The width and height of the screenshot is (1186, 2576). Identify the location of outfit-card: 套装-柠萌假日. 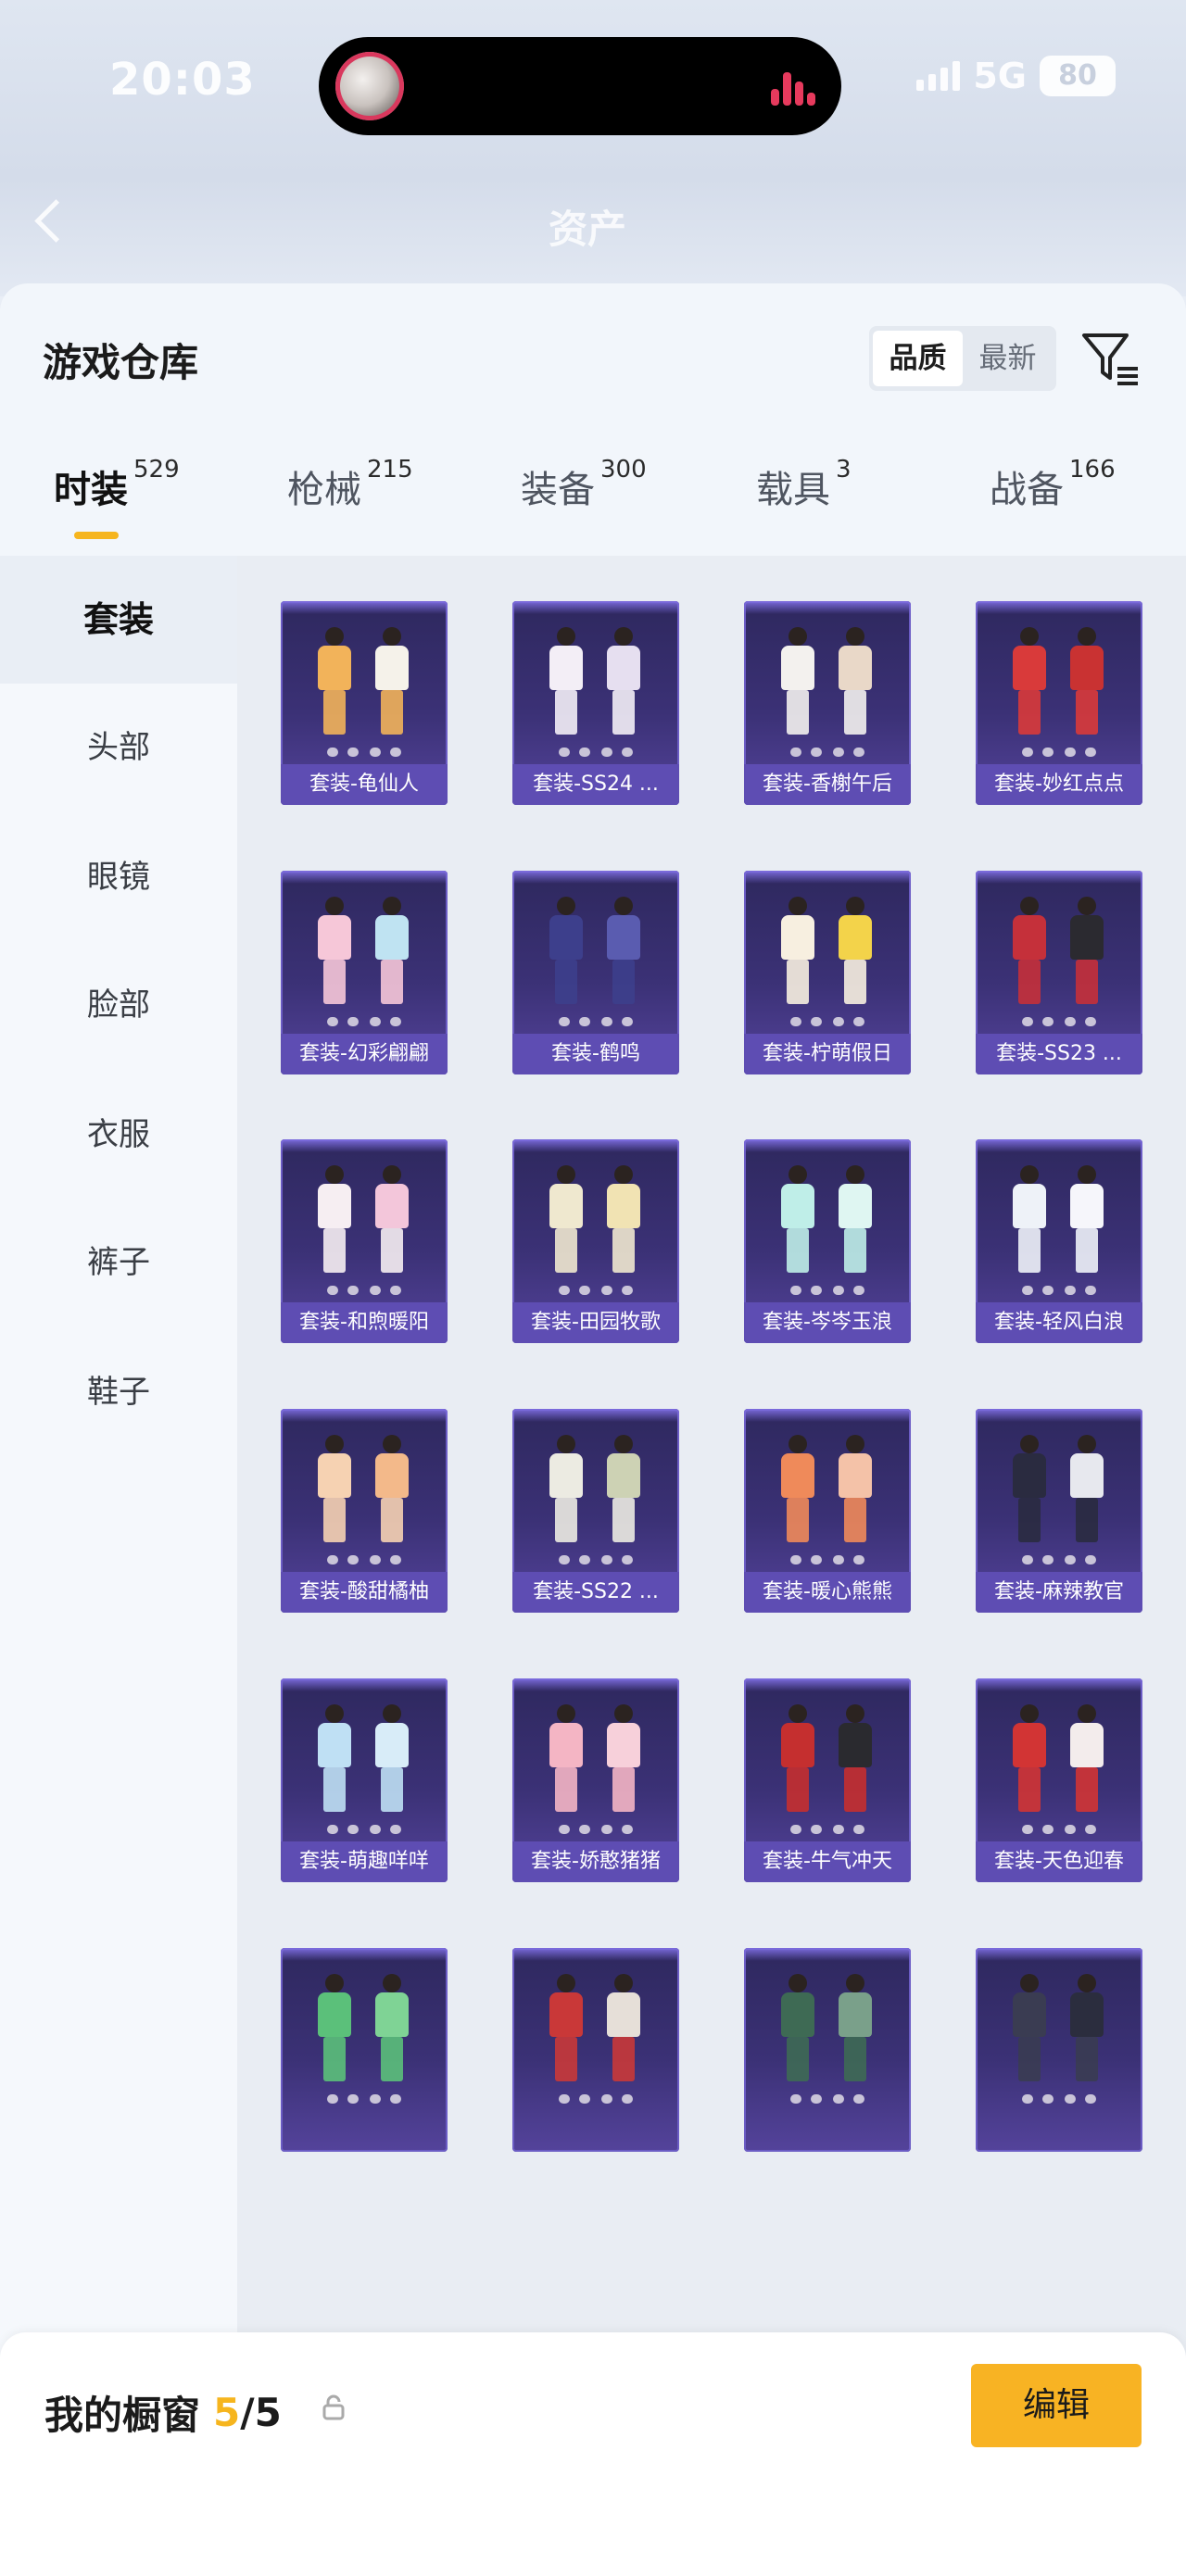
(827, 972).